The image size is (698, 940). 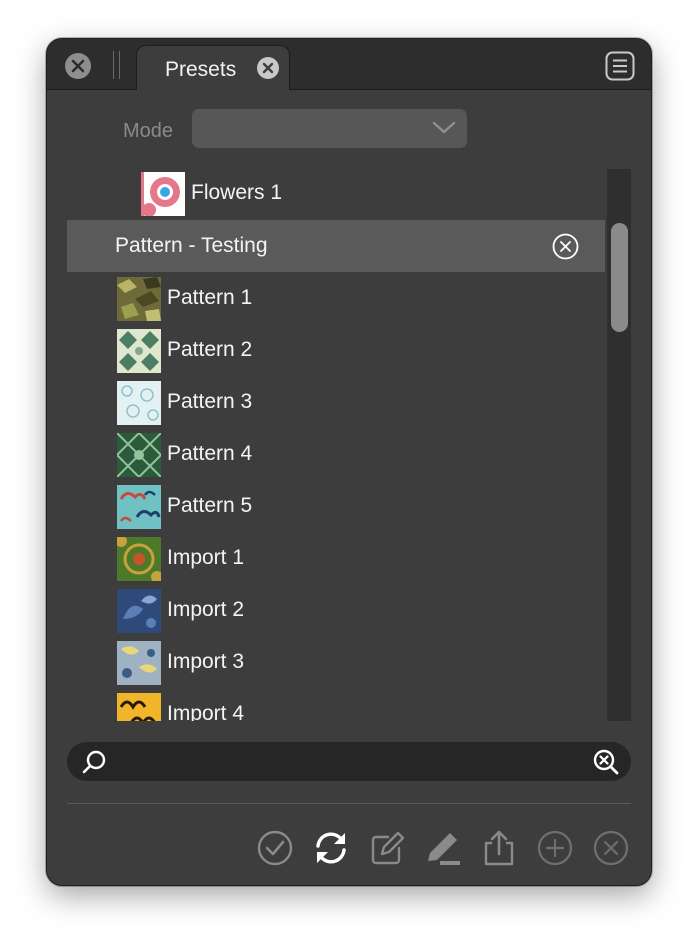 What do you see at coordinates (163, 194) in the screenshot?
I see `flower-thumbnail` at bounding box center [163, 194].